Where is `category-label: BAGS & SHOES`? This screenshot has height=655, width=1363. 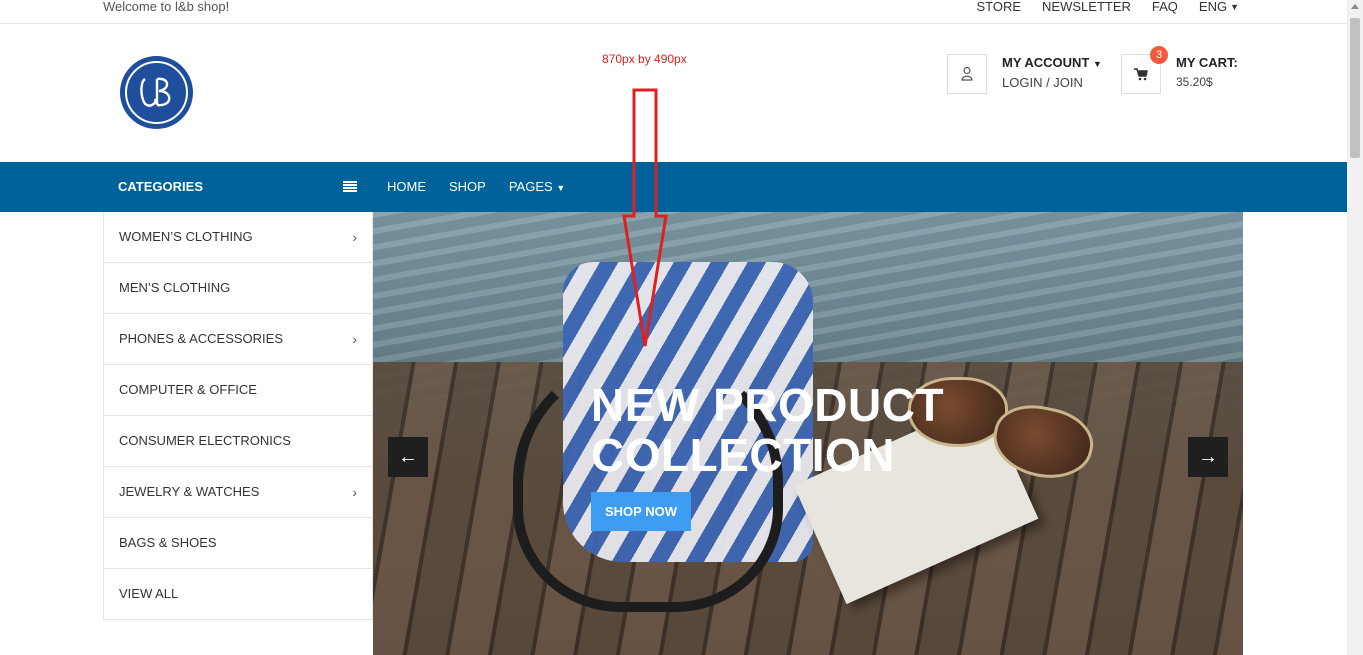
category-label: BAGS & SHOES is located at coordinates (168, 542).